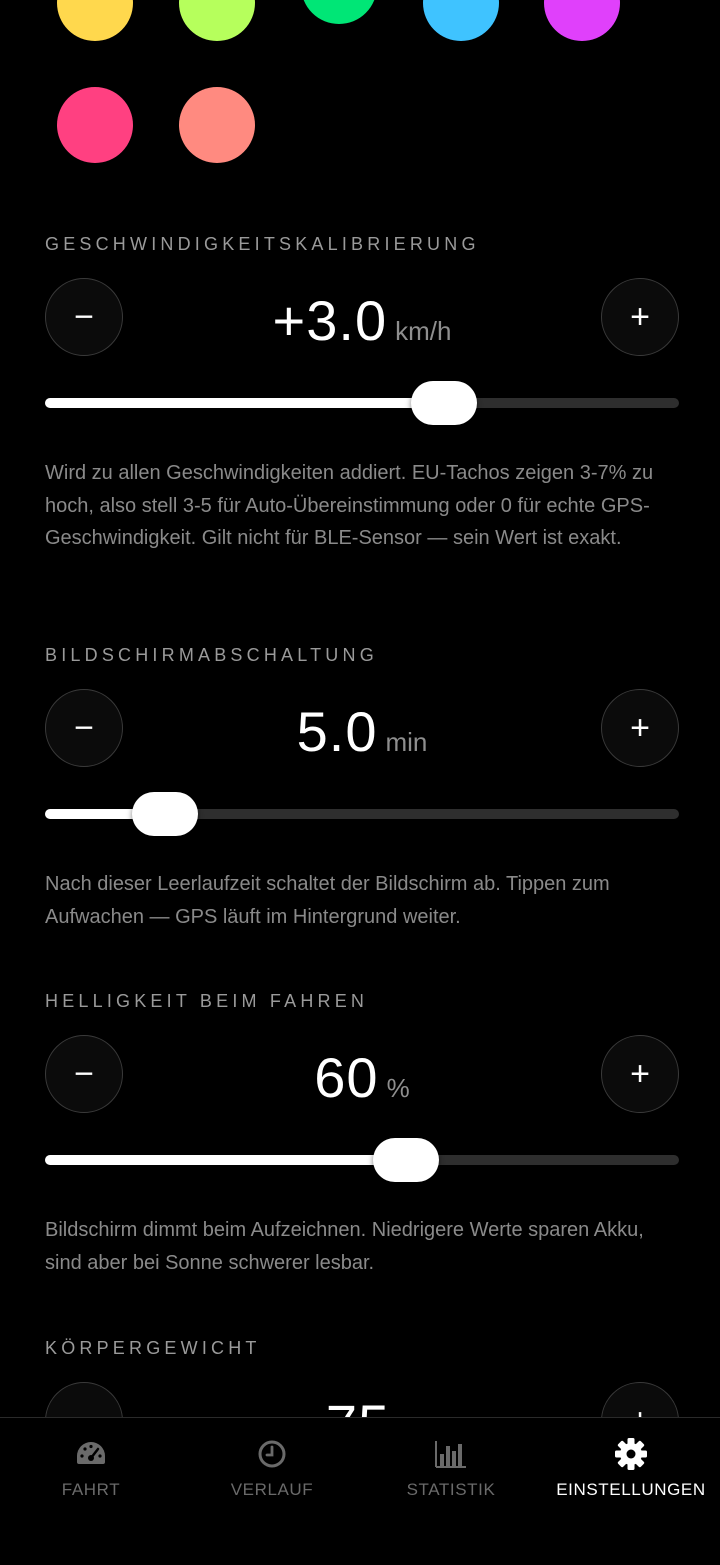 Image resolution: width=720 pixels, height=1565 pixels. What do you see at coordinates (423, 331) in the screenshot?
I see `value-unit: km/h` at bounding box center [423, 331].